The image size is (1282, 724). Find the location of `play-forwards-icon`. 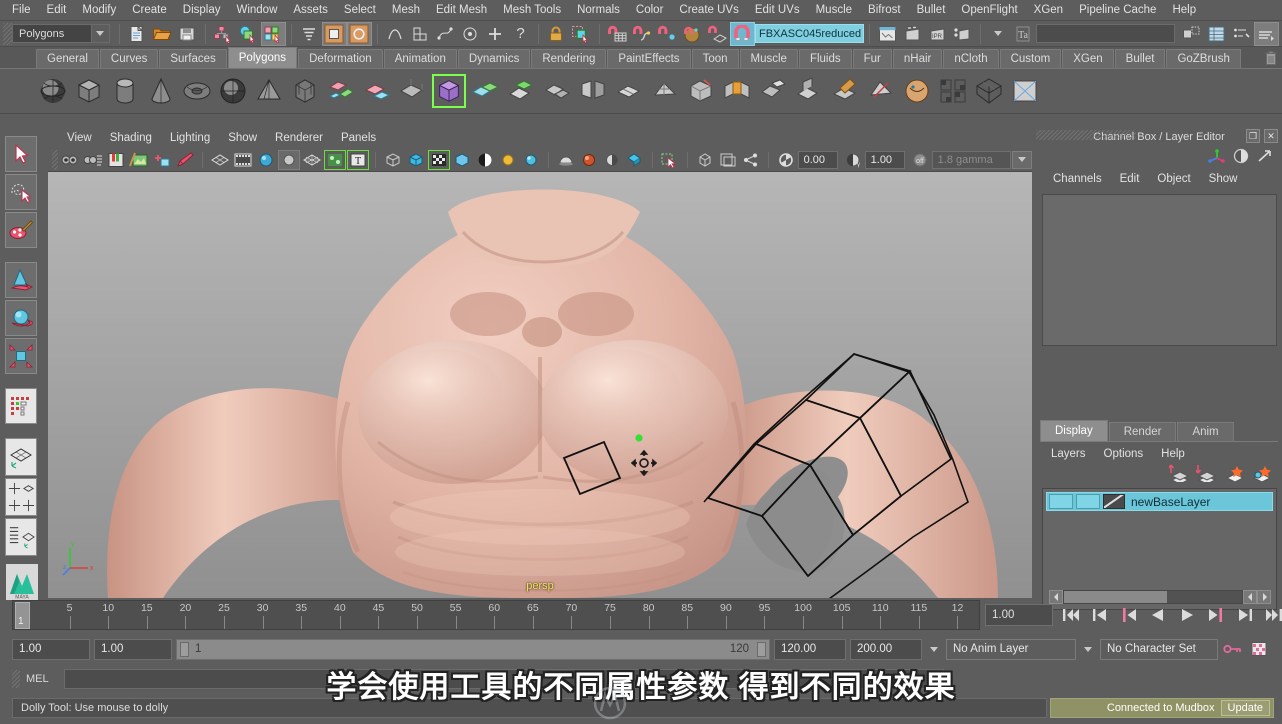

play-forwards-icon is located at coordinates (1186, 615).